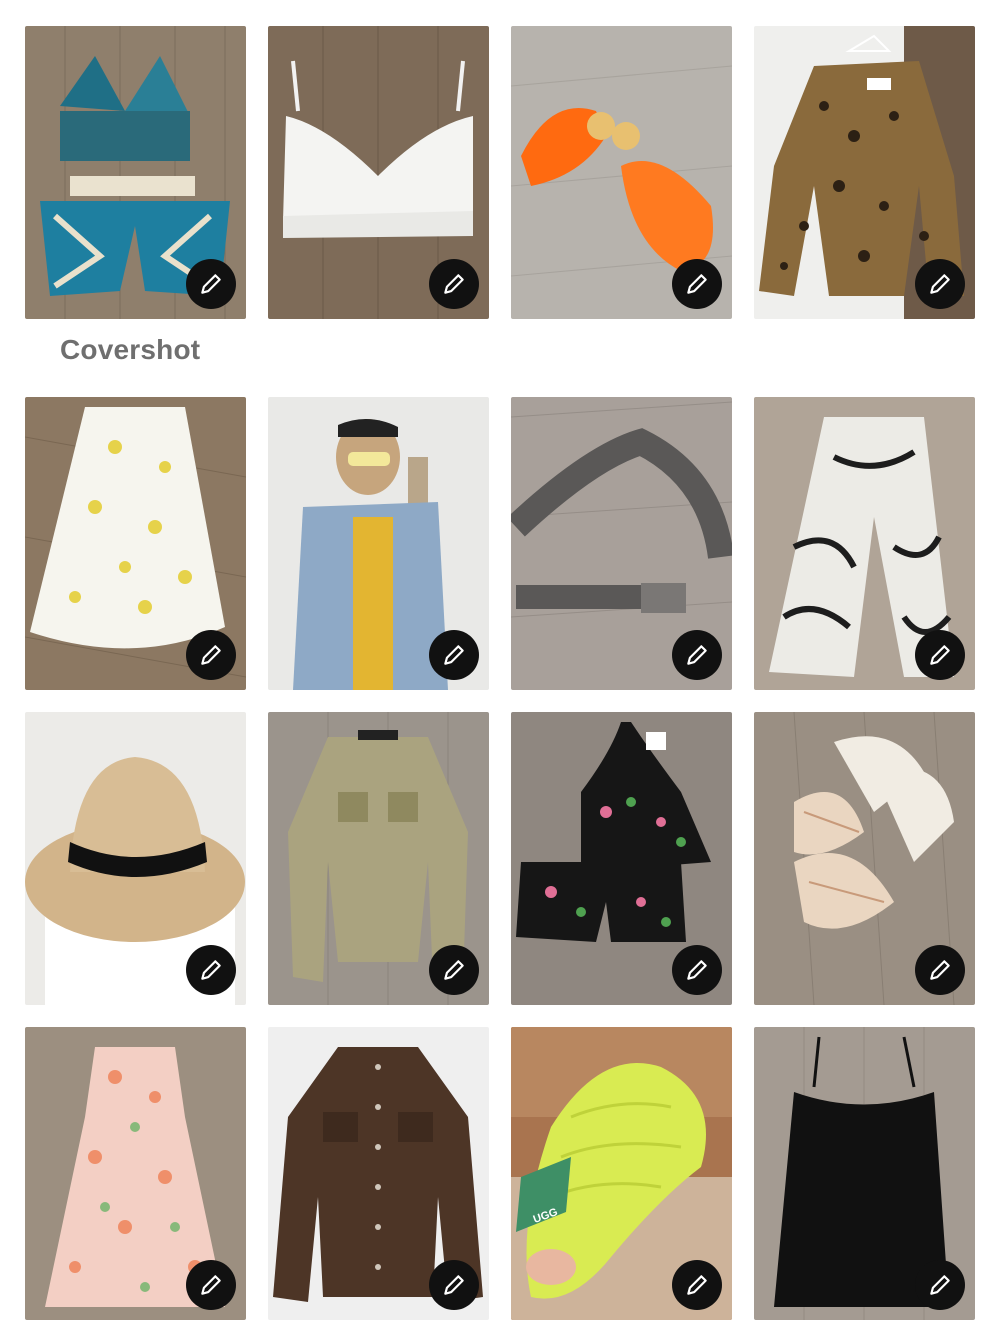 Image resolution: width=1000 pixels, height=1333 pixels. I want to click on item-tile-floral-maxi-skirt, so click(135, 543).